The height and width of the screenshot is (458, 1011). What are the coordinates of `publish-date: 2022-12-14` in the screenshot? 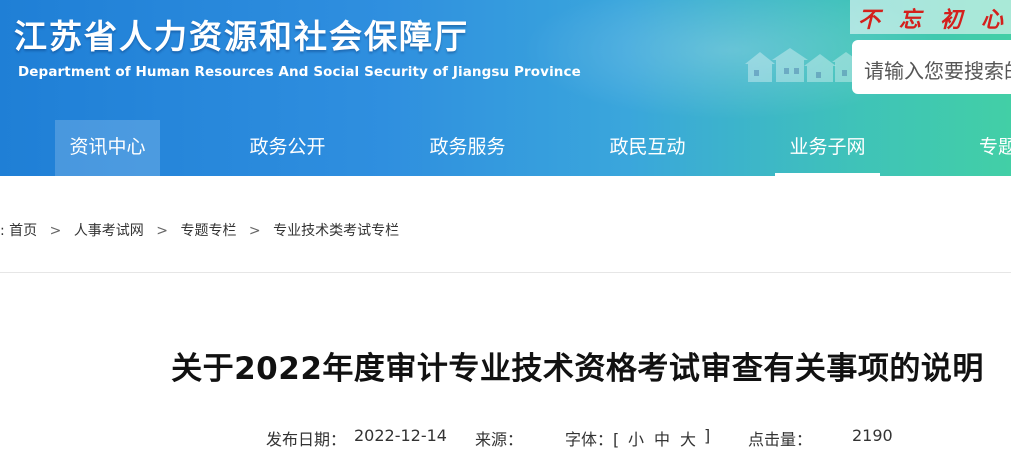 It's located at (400, 435).